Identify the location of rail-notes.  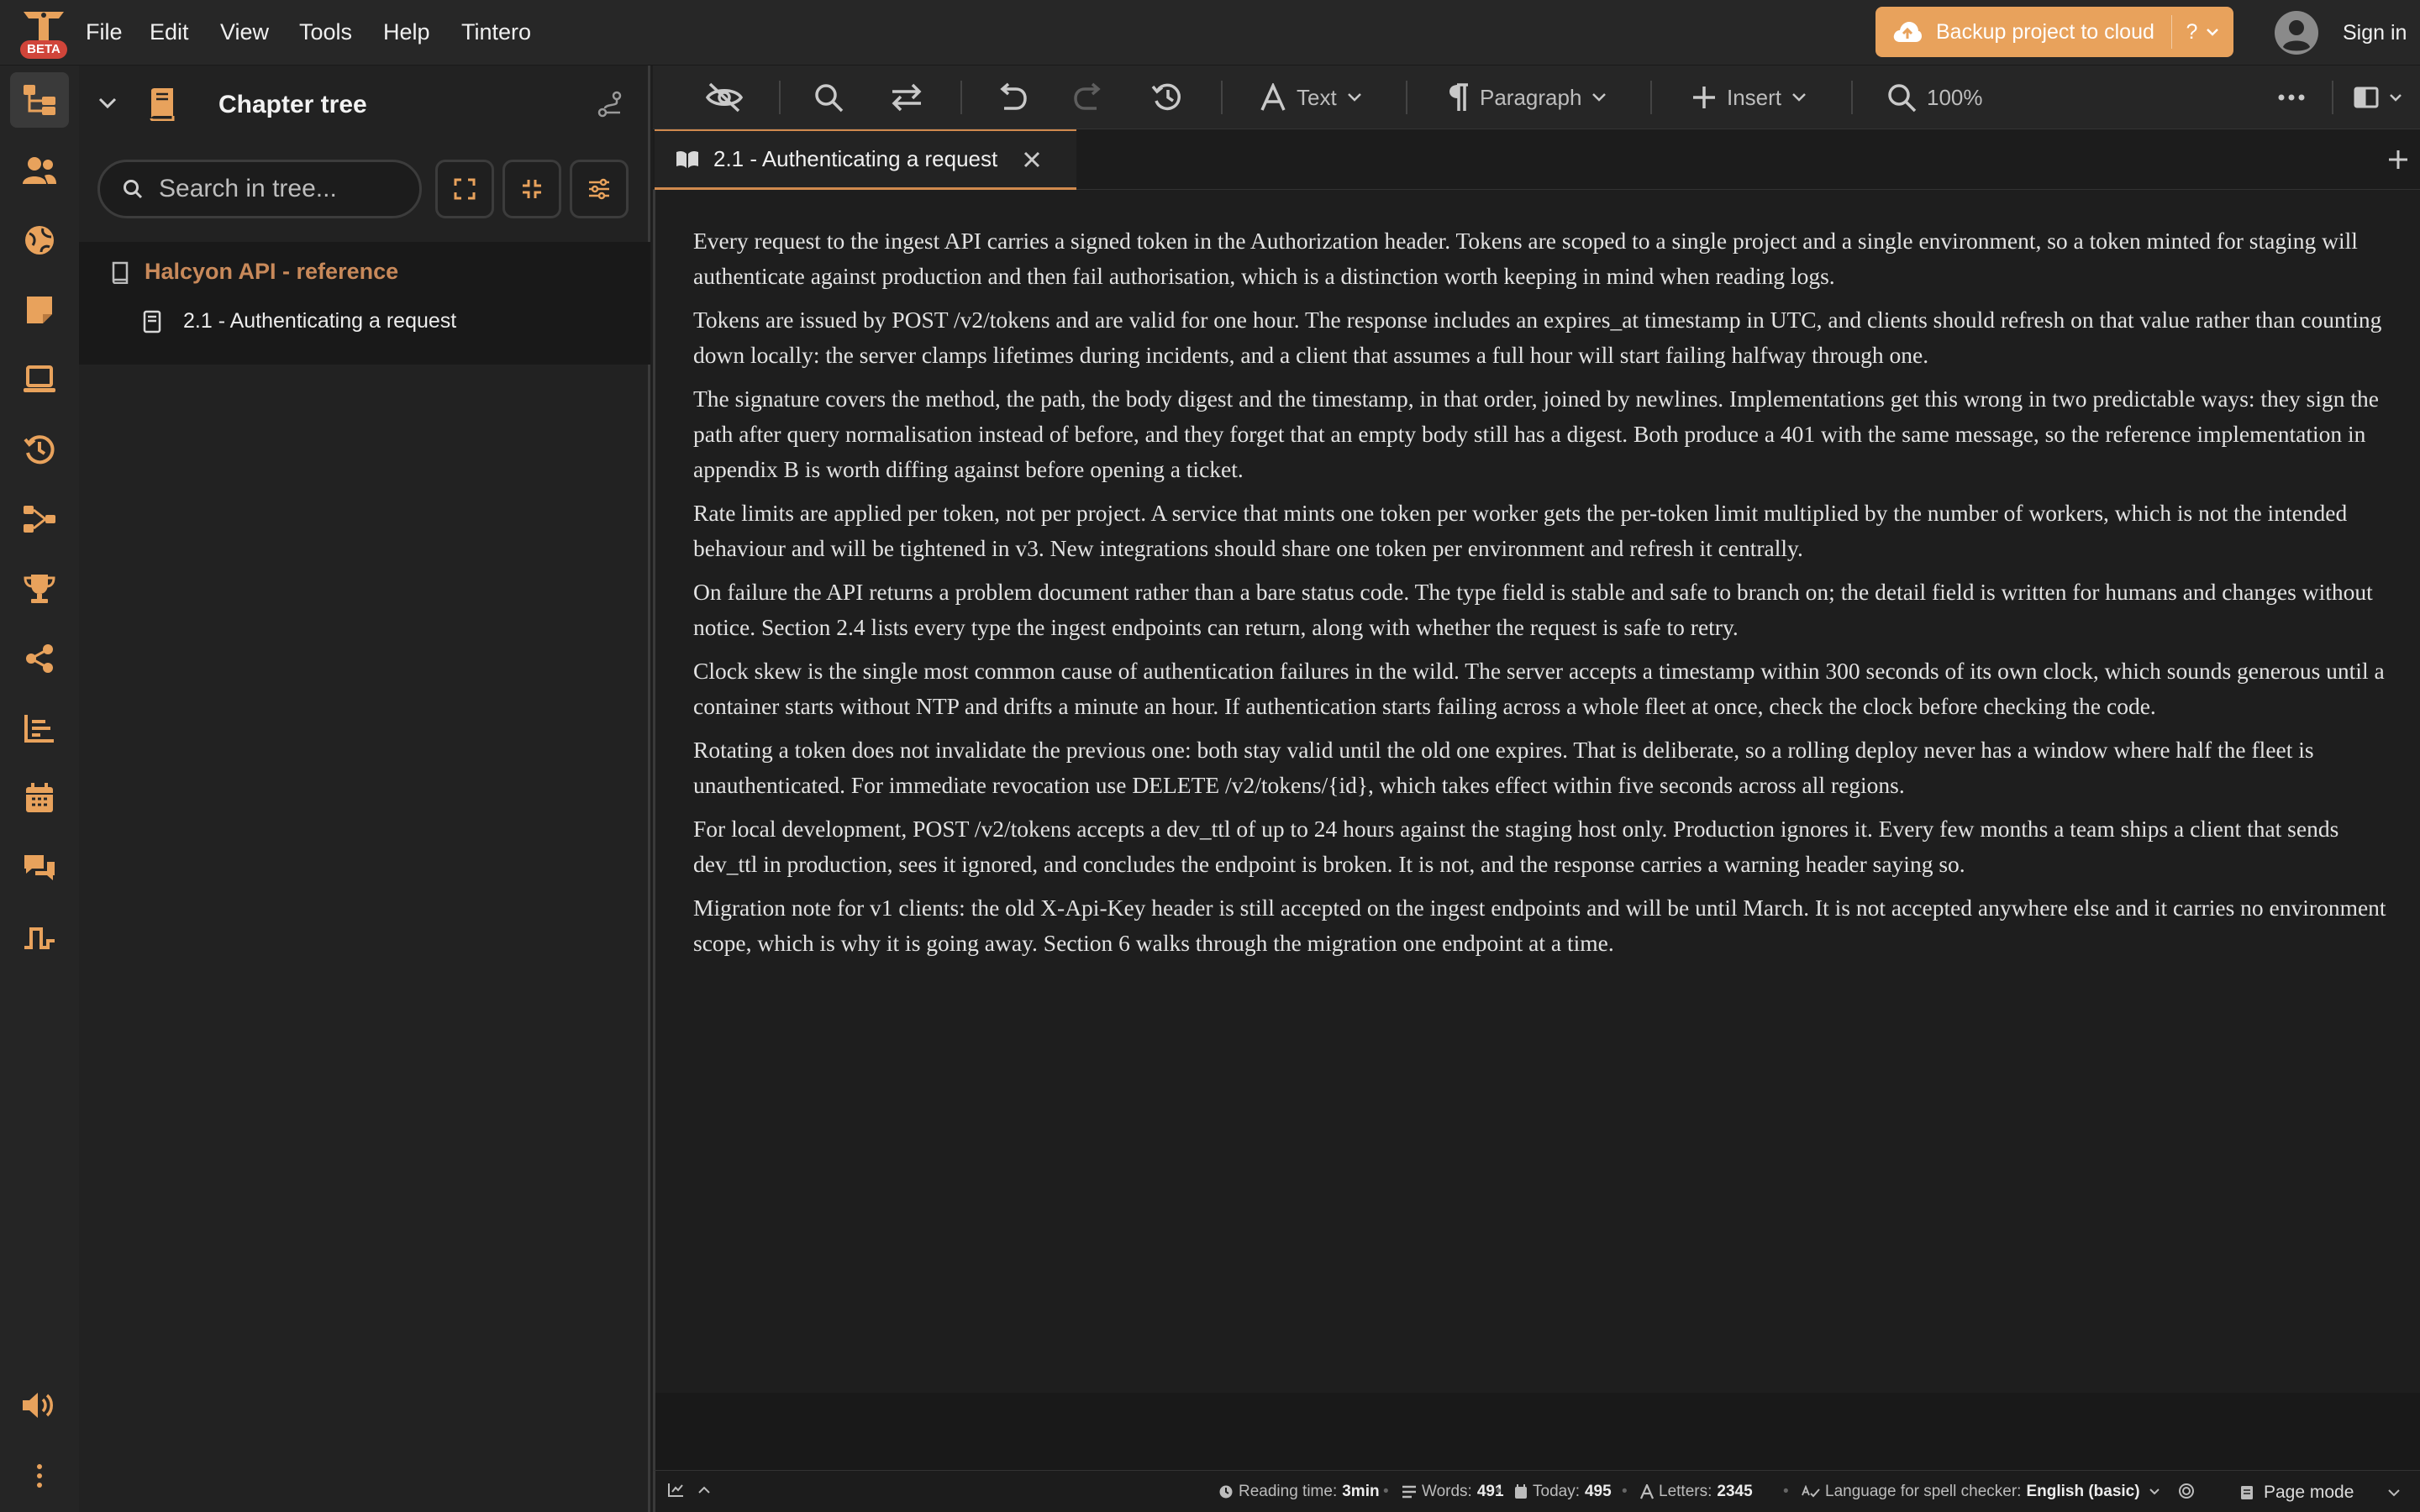
(39, 310).